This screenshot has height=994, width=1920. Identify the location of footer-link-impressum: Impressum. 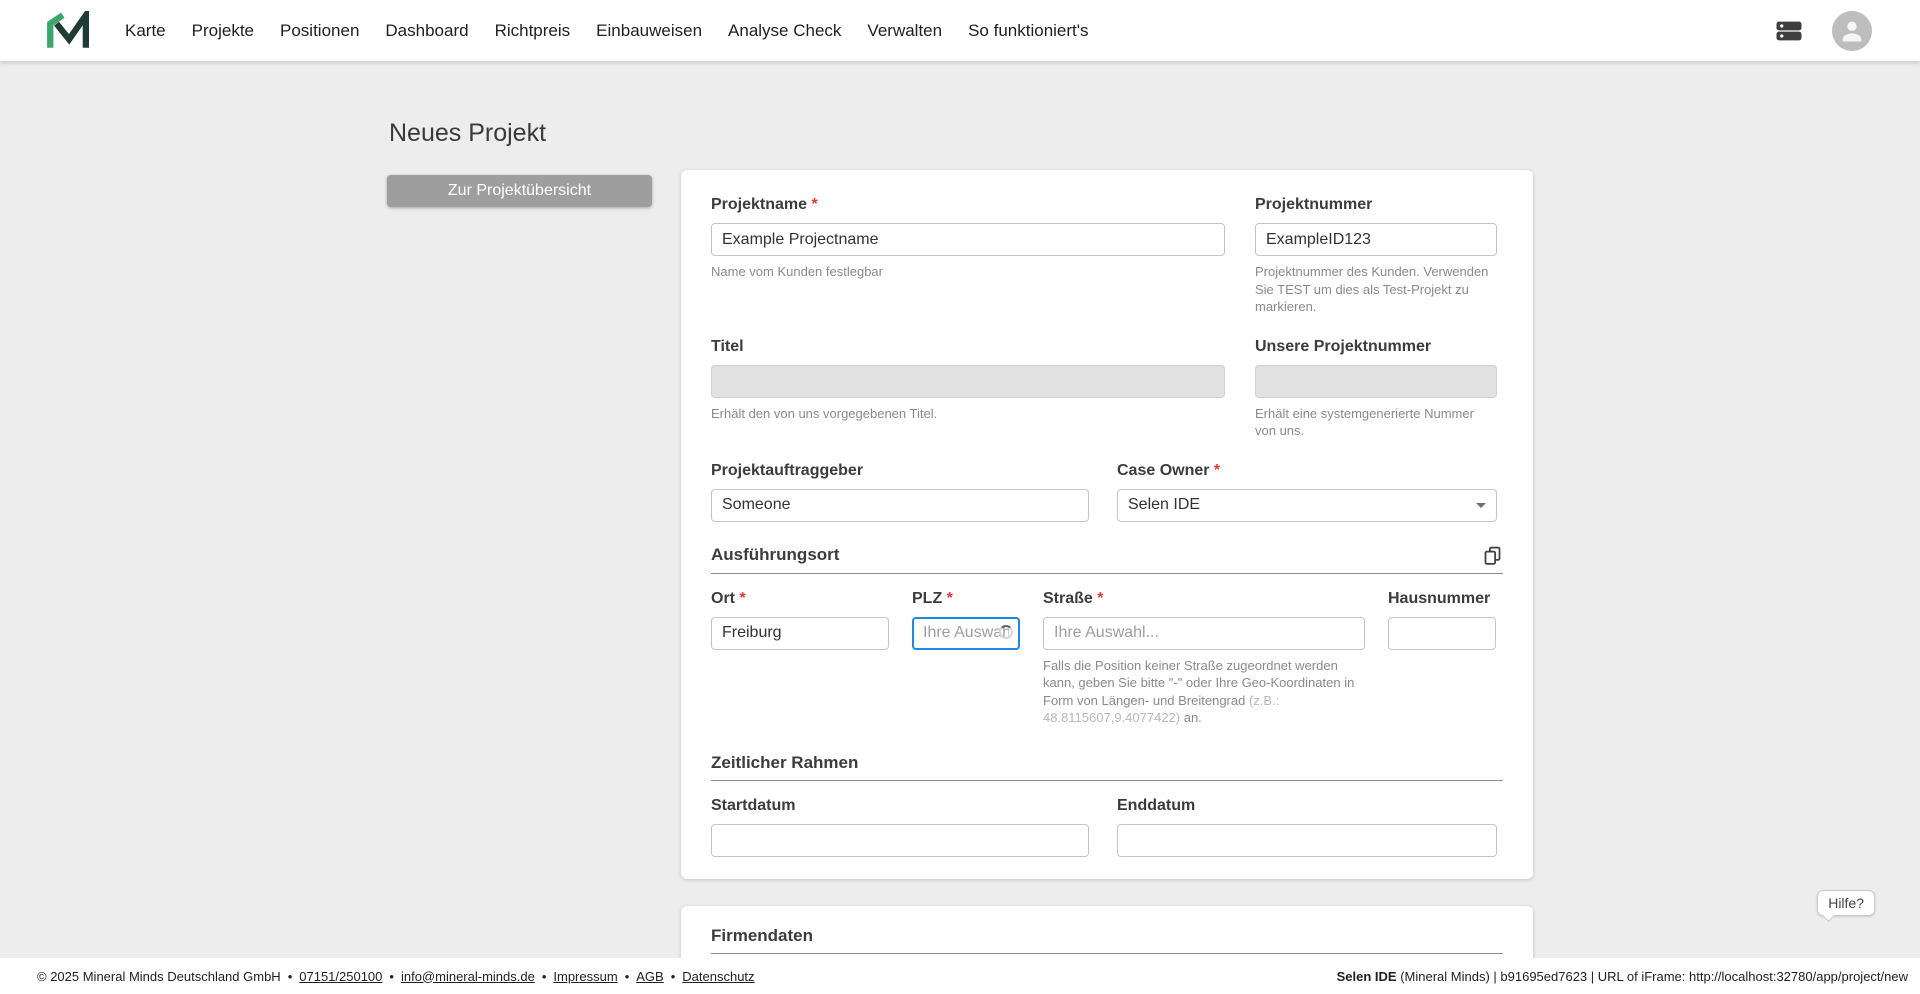
(576, 976).